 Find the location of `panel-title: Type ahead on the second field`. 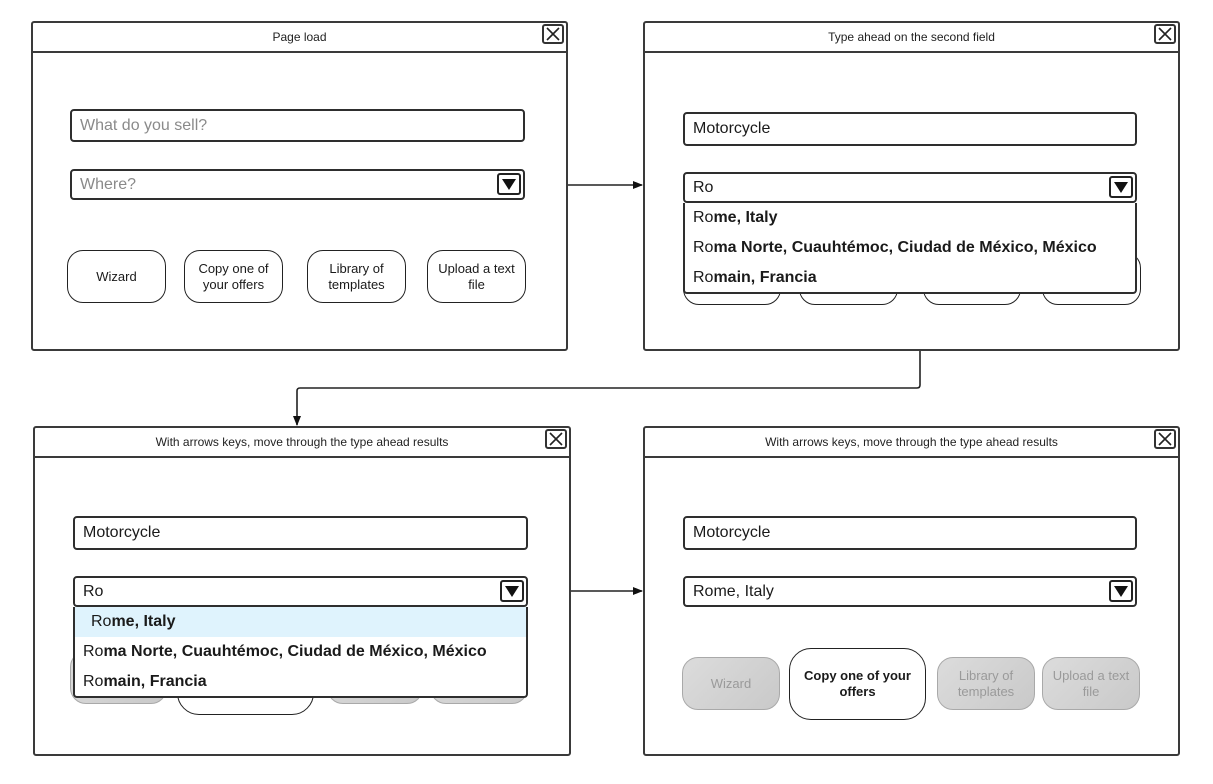

panel-title: Type ahead on the second field is located at coordinates (911, 37).